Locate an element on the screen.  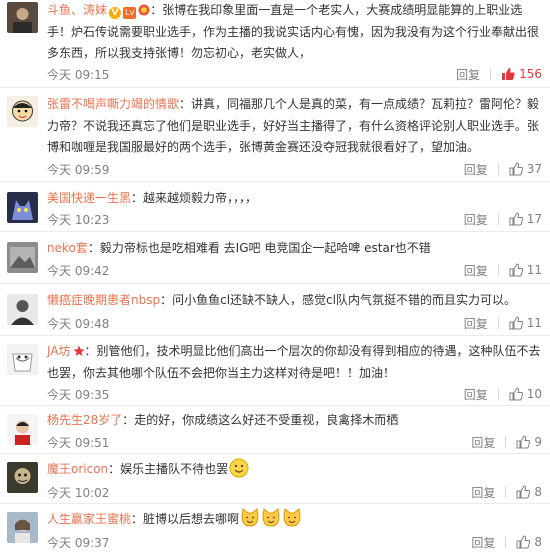
comment-username: 魔王oricon is located at coordinates (77, 469).